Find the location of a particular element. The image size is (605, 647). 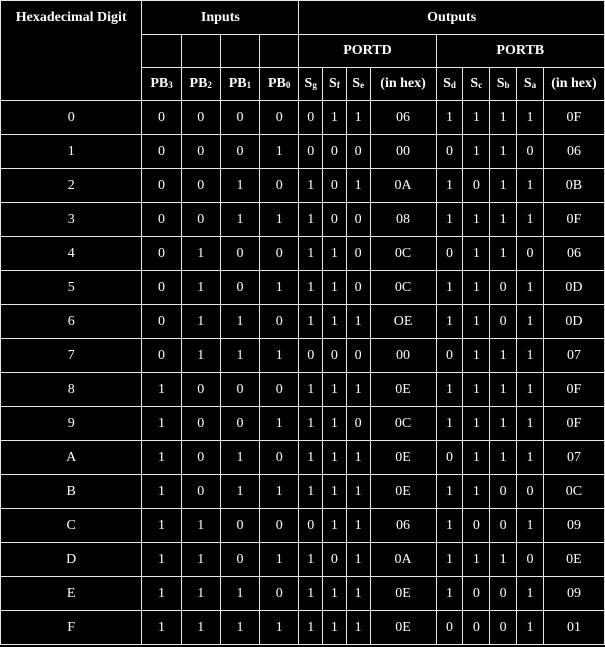

input-col-header-subscript: 2 is located at coordinates (209, 85).